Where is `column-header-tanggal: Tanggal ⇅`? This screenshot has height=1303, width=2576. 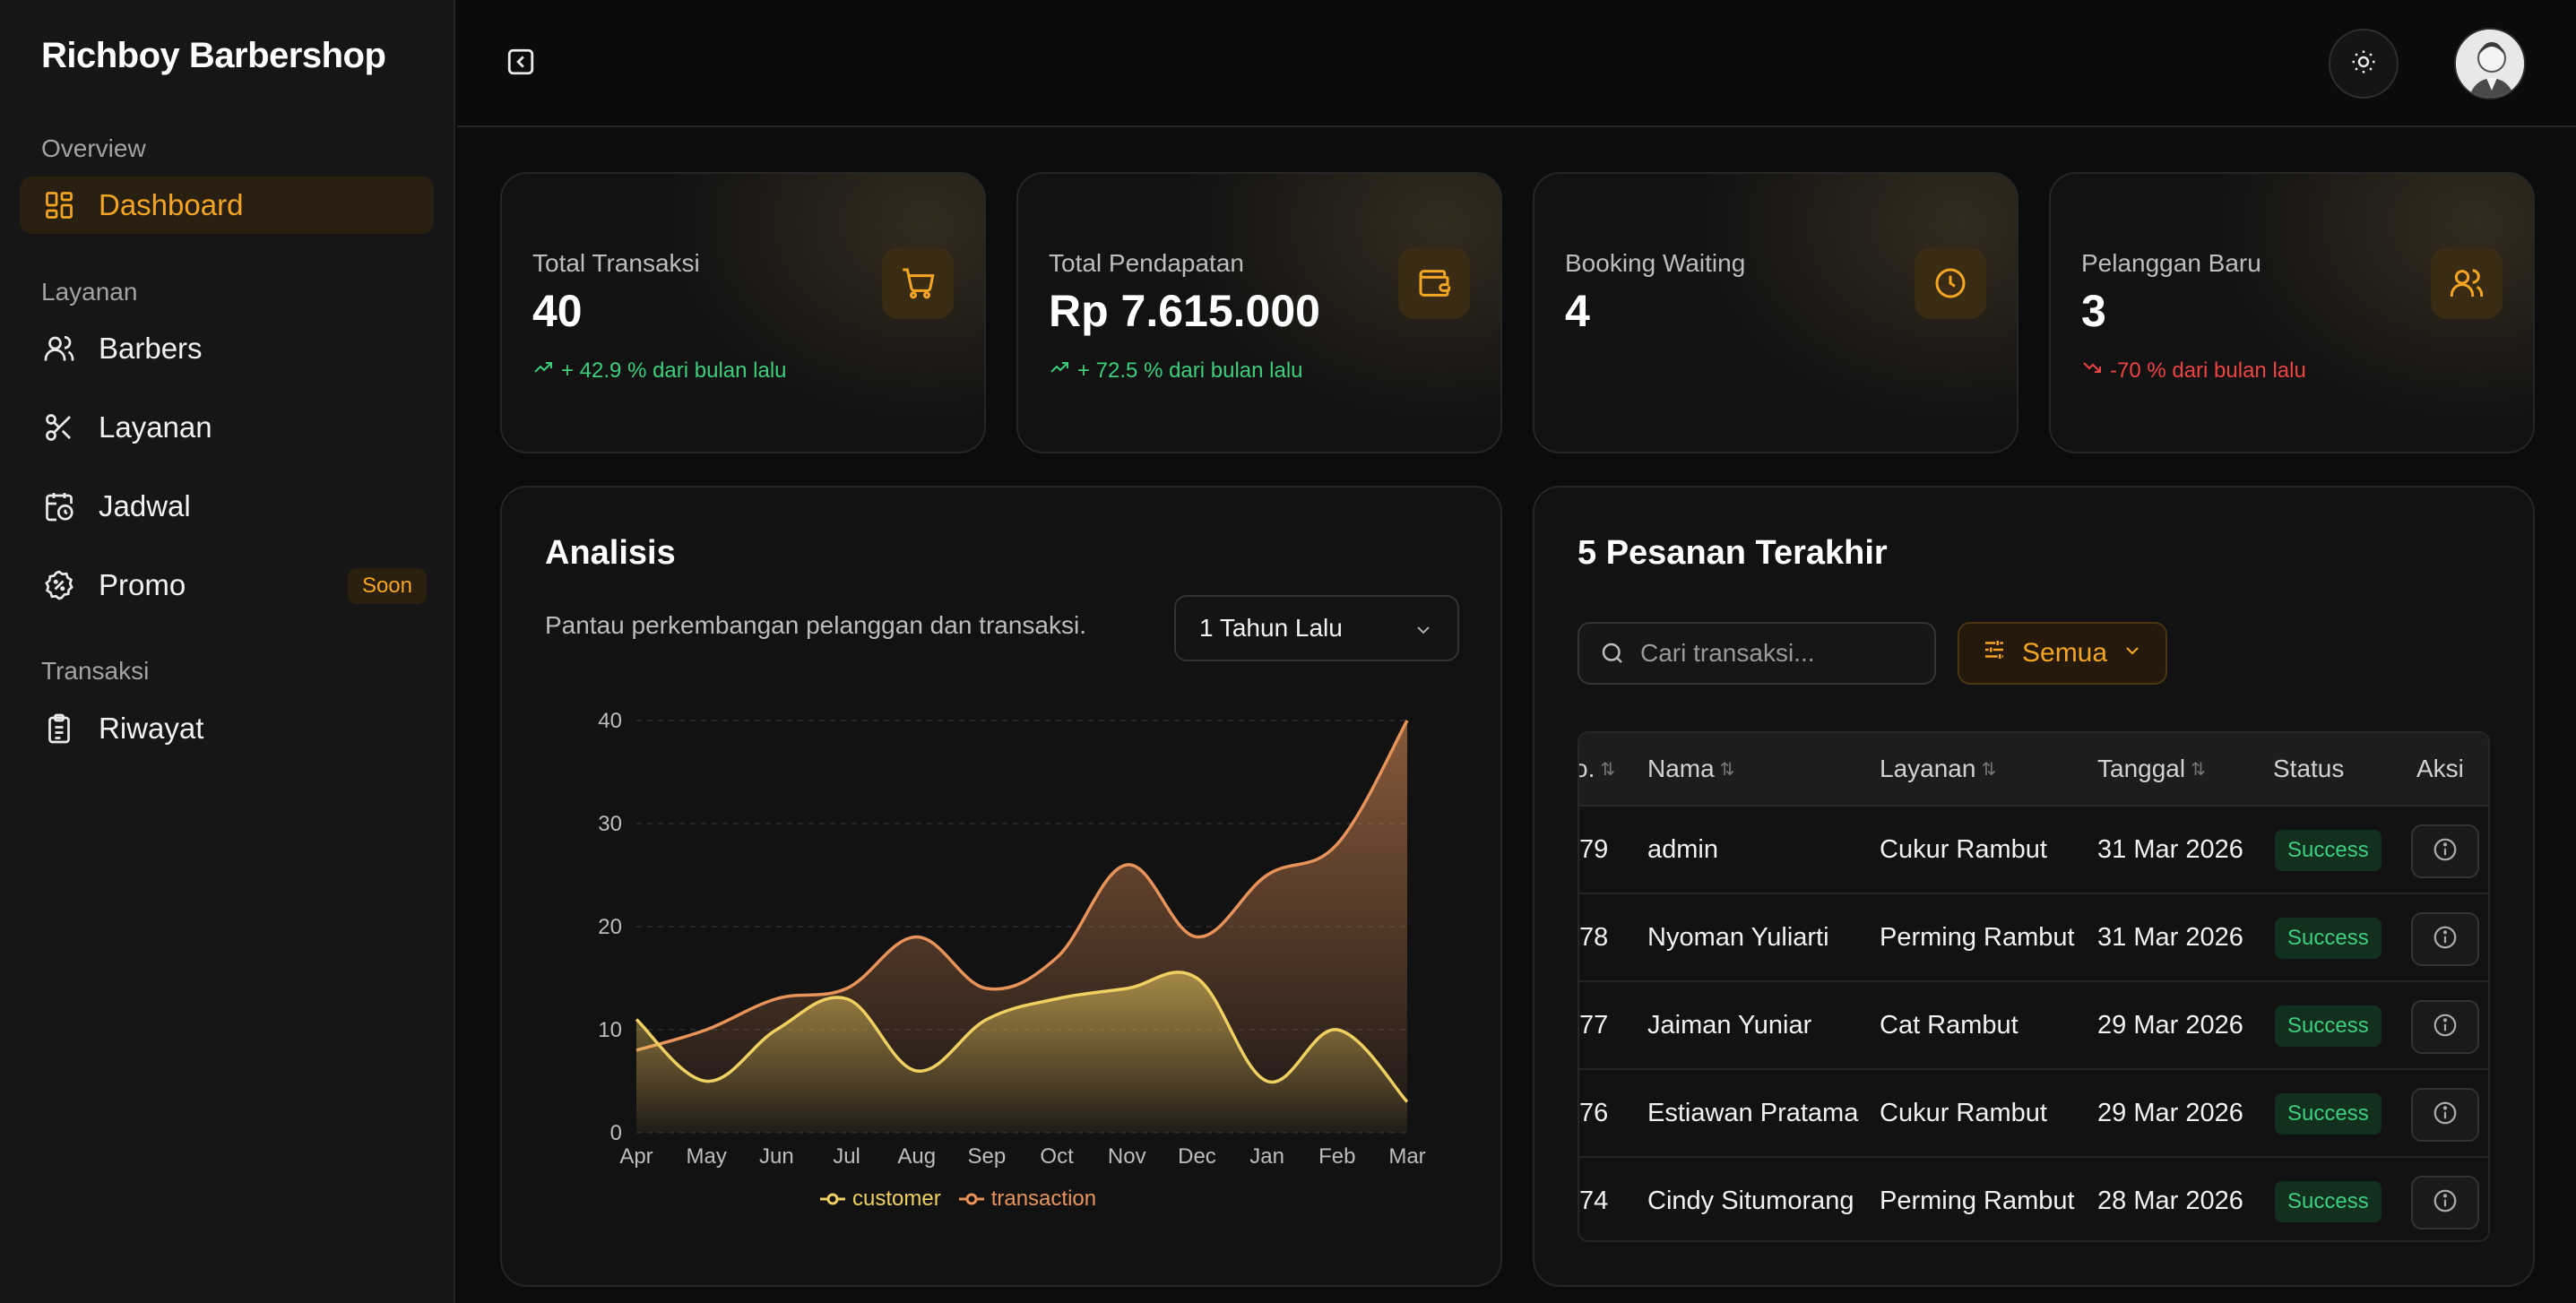
column-header-tanggal: Tanggal ⇅ is located at coordinates (2151, 769).